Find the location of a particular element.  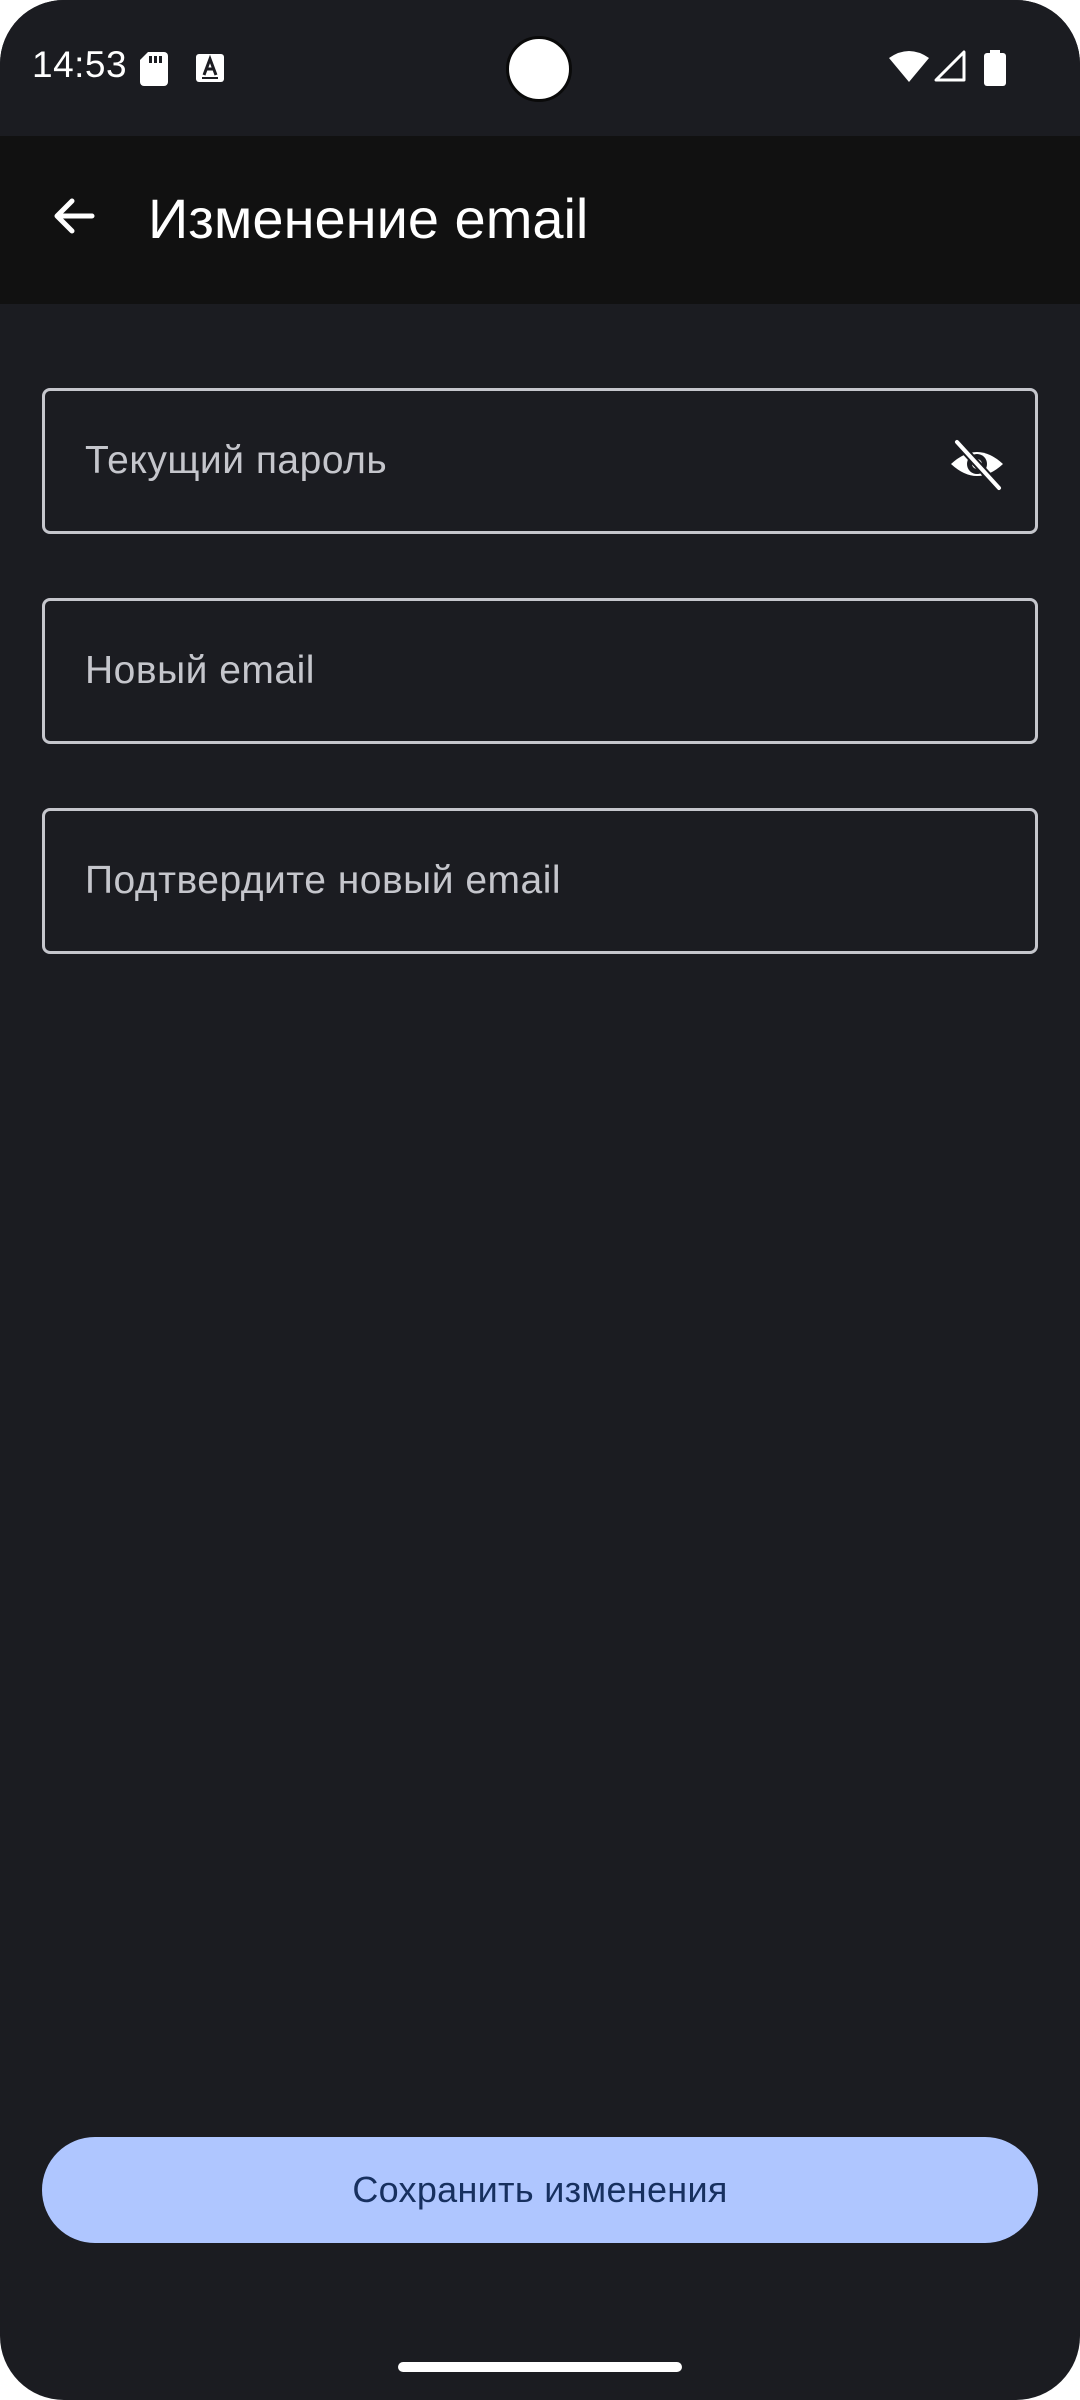

wifi-icon is located at coordinates (909, 66).